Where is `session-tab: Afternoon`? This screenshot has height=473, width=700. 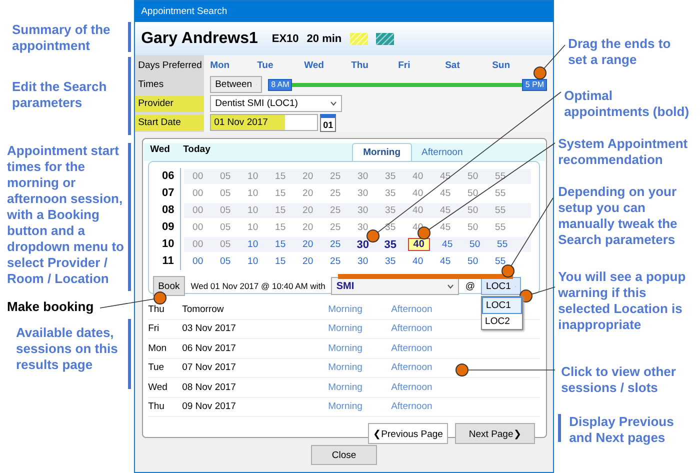 session-tab: Afternoon is located at coordinates (442, 152).